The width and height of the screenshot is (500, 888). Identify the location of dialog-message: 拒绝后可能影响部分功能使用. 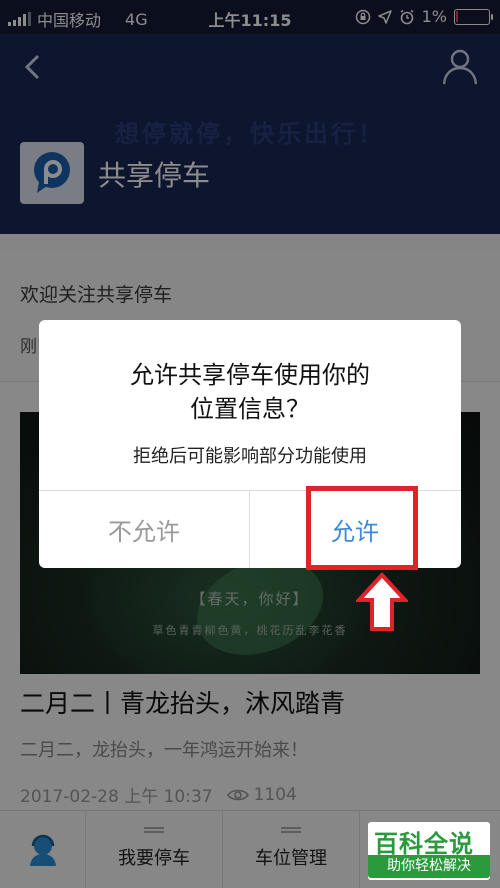
(250, 456).